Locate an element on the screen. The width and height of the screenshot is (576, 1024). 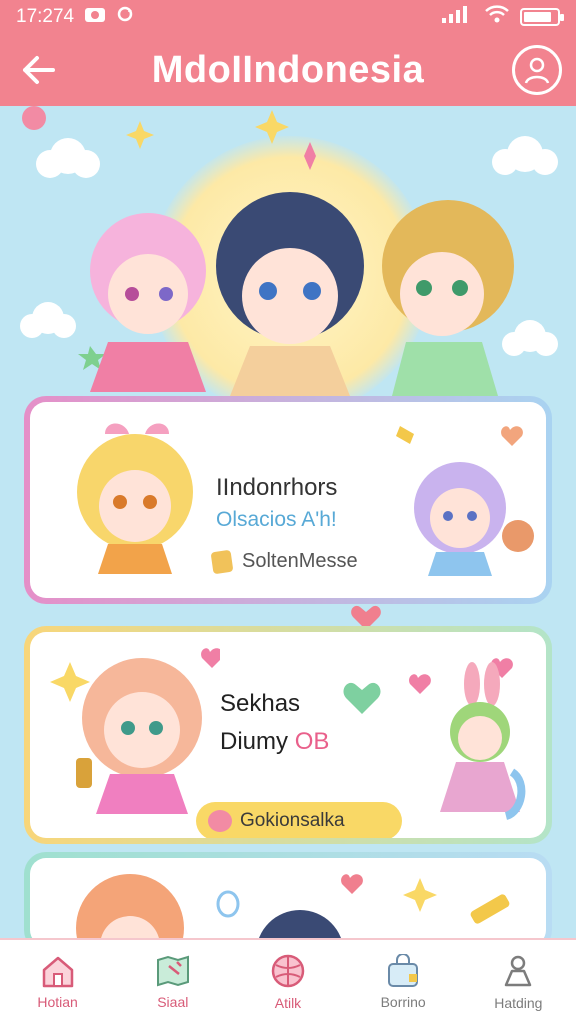
card3-characters-image is located at coordinates (293, 910).